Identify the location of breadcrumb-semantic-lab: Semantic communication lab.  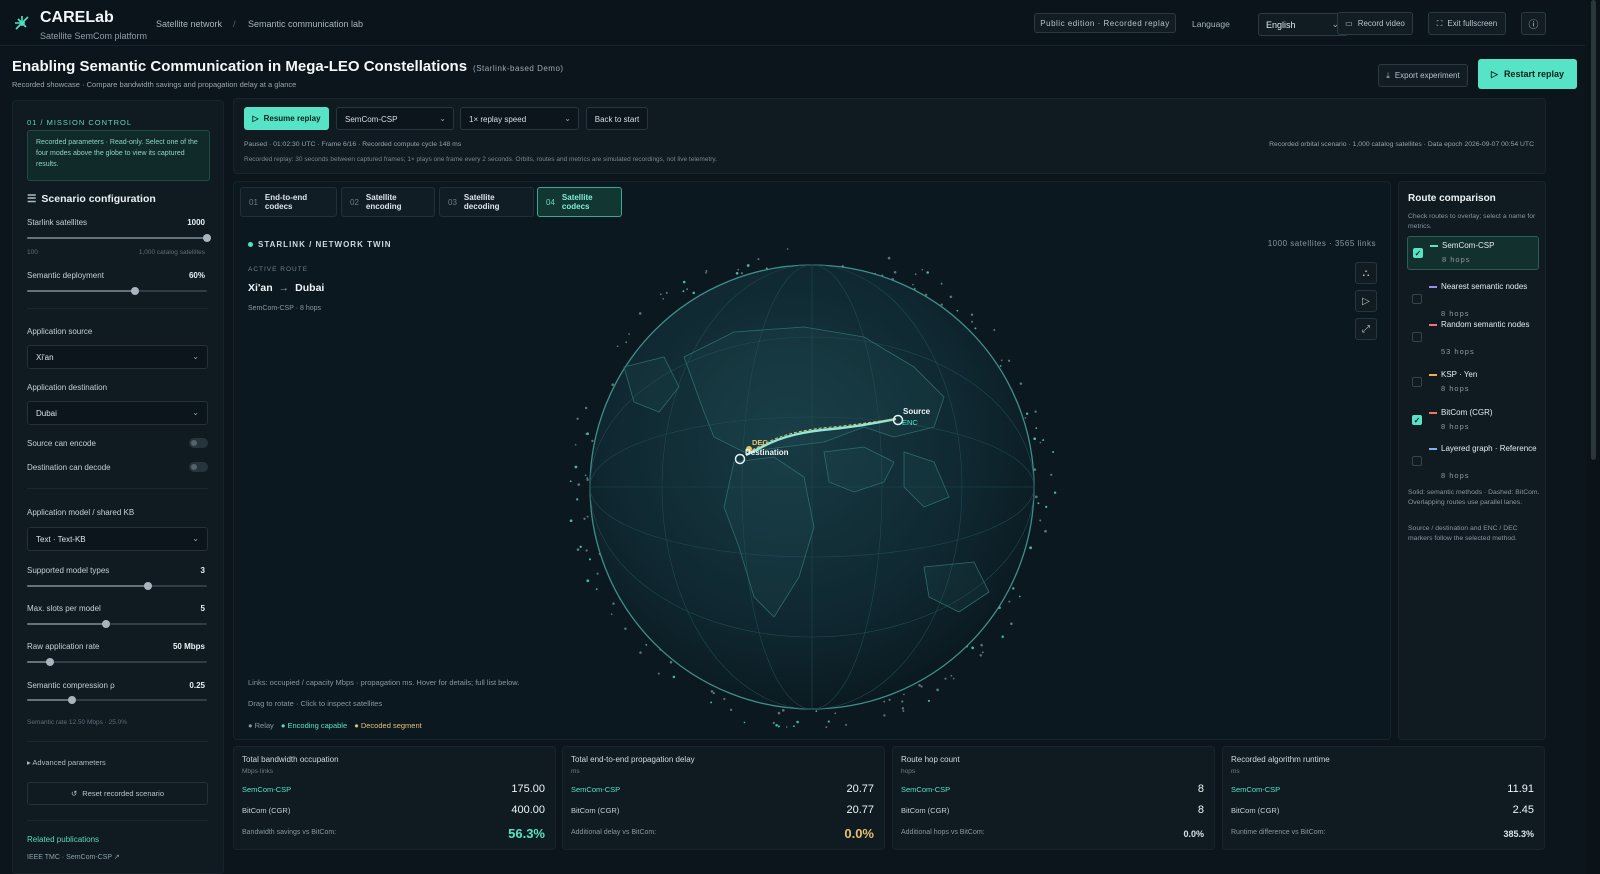
(305, 24).